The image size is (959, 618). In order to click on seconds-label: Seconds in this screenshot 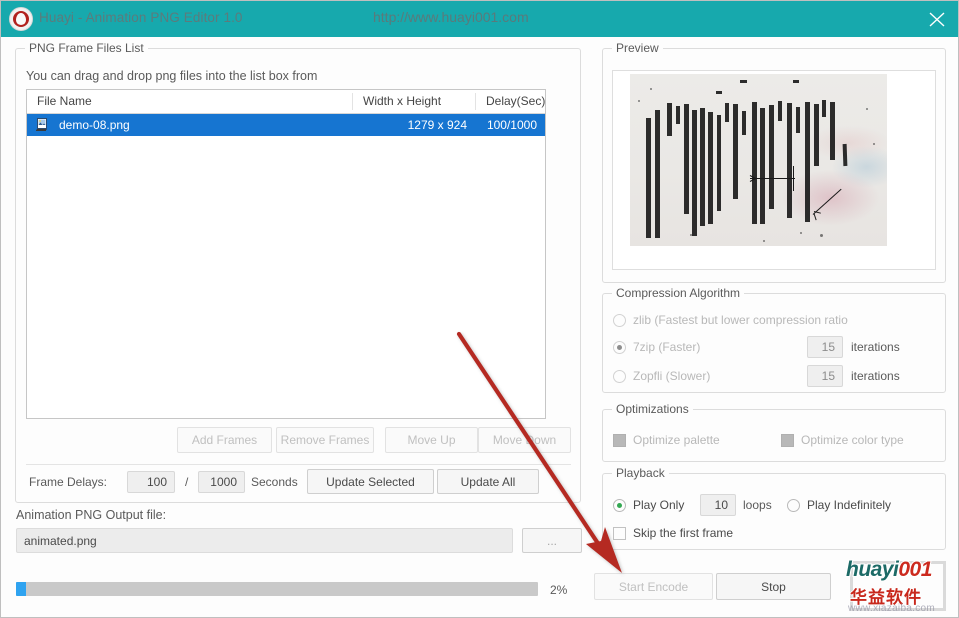, I will do `click(274, 482)`.